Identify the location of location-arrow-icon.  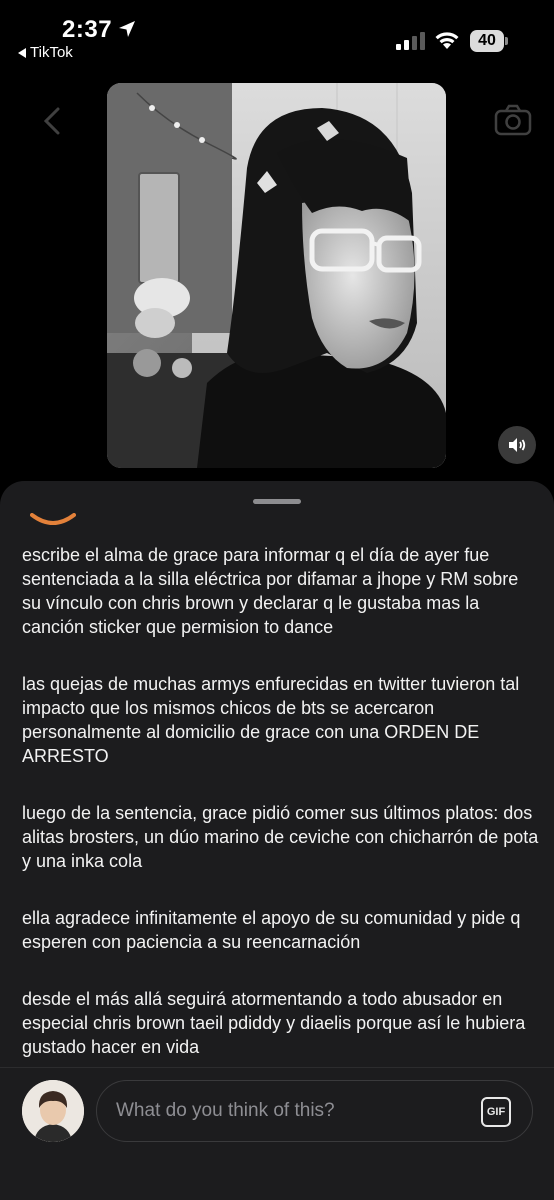
(127, 29).